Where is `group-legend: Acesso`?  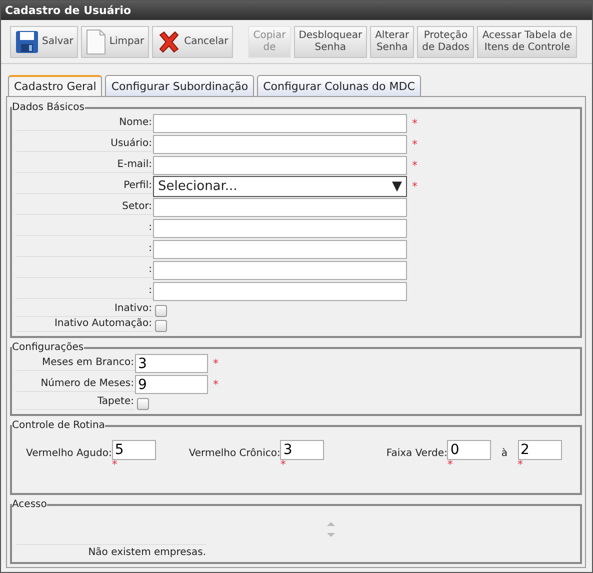
group-legend: Acesso is located at coordinates (29, 504).